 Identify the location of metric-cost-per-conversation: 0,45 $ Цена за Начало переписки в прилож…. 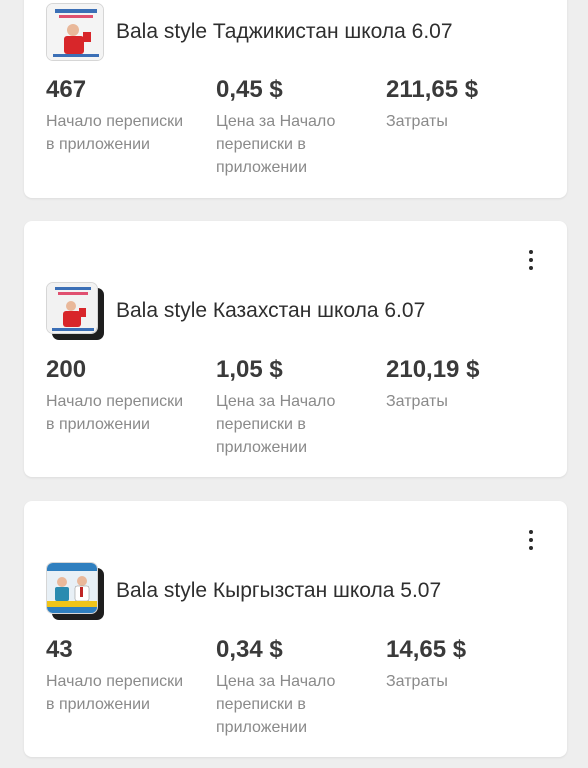
(301, 127).